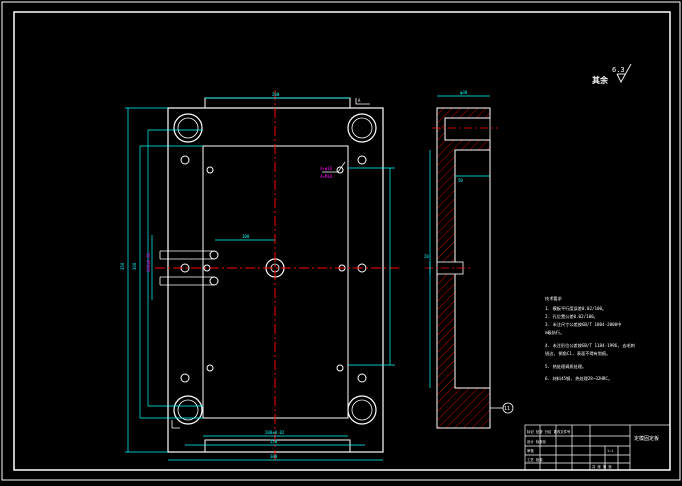  Describe the element at coordinates (277, 102) in the screenshot. I see `top-recess` at that location.